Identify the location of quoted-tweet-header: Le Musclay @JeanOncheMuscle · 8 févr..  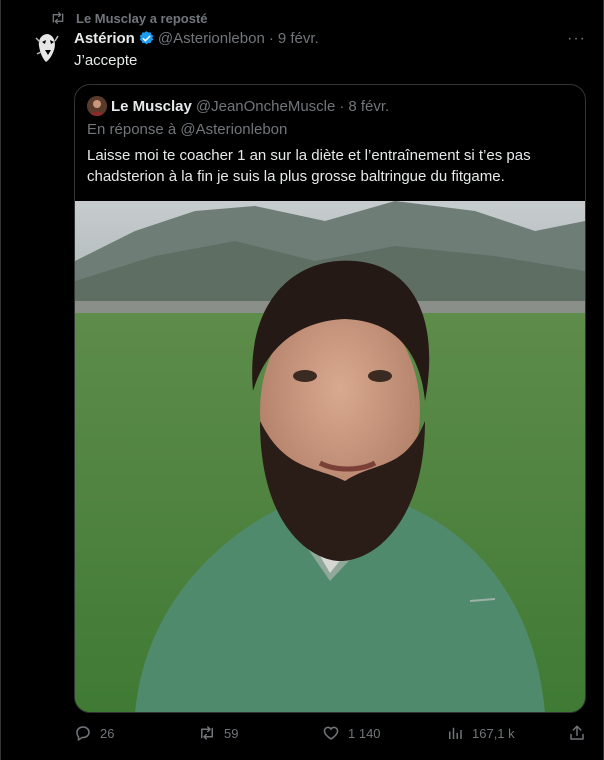
(238, 106).